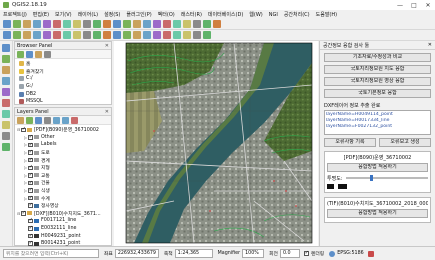 This screenshot has height=260, width=435. What do you see at coordinates (63, 176) in the screenshot?
I see `layer-item: ▷교통` at bounding box center [63, 176].